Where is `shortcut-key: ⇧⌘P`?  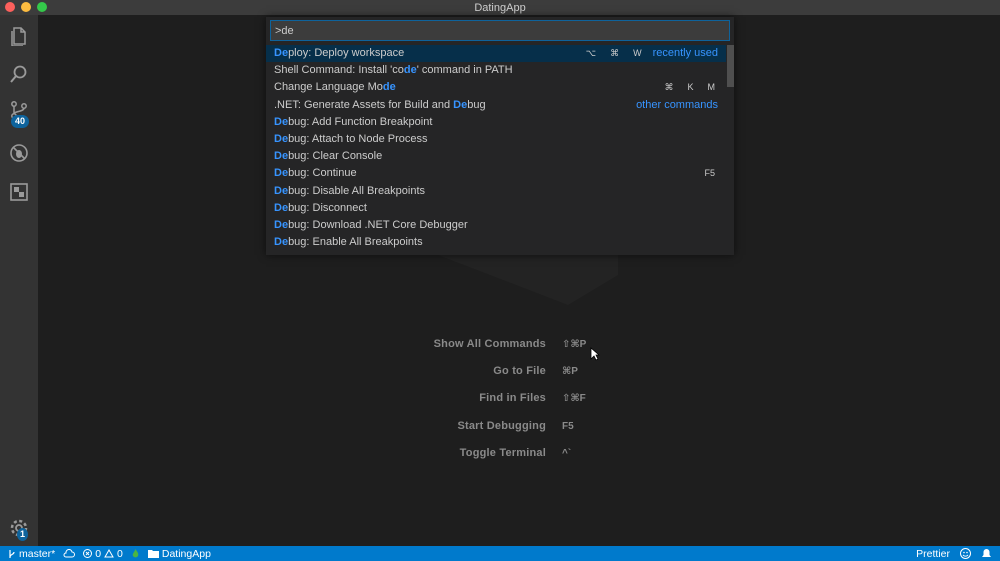
shortcut-key: ⇧⌘P is located at coordinates (574, 344).